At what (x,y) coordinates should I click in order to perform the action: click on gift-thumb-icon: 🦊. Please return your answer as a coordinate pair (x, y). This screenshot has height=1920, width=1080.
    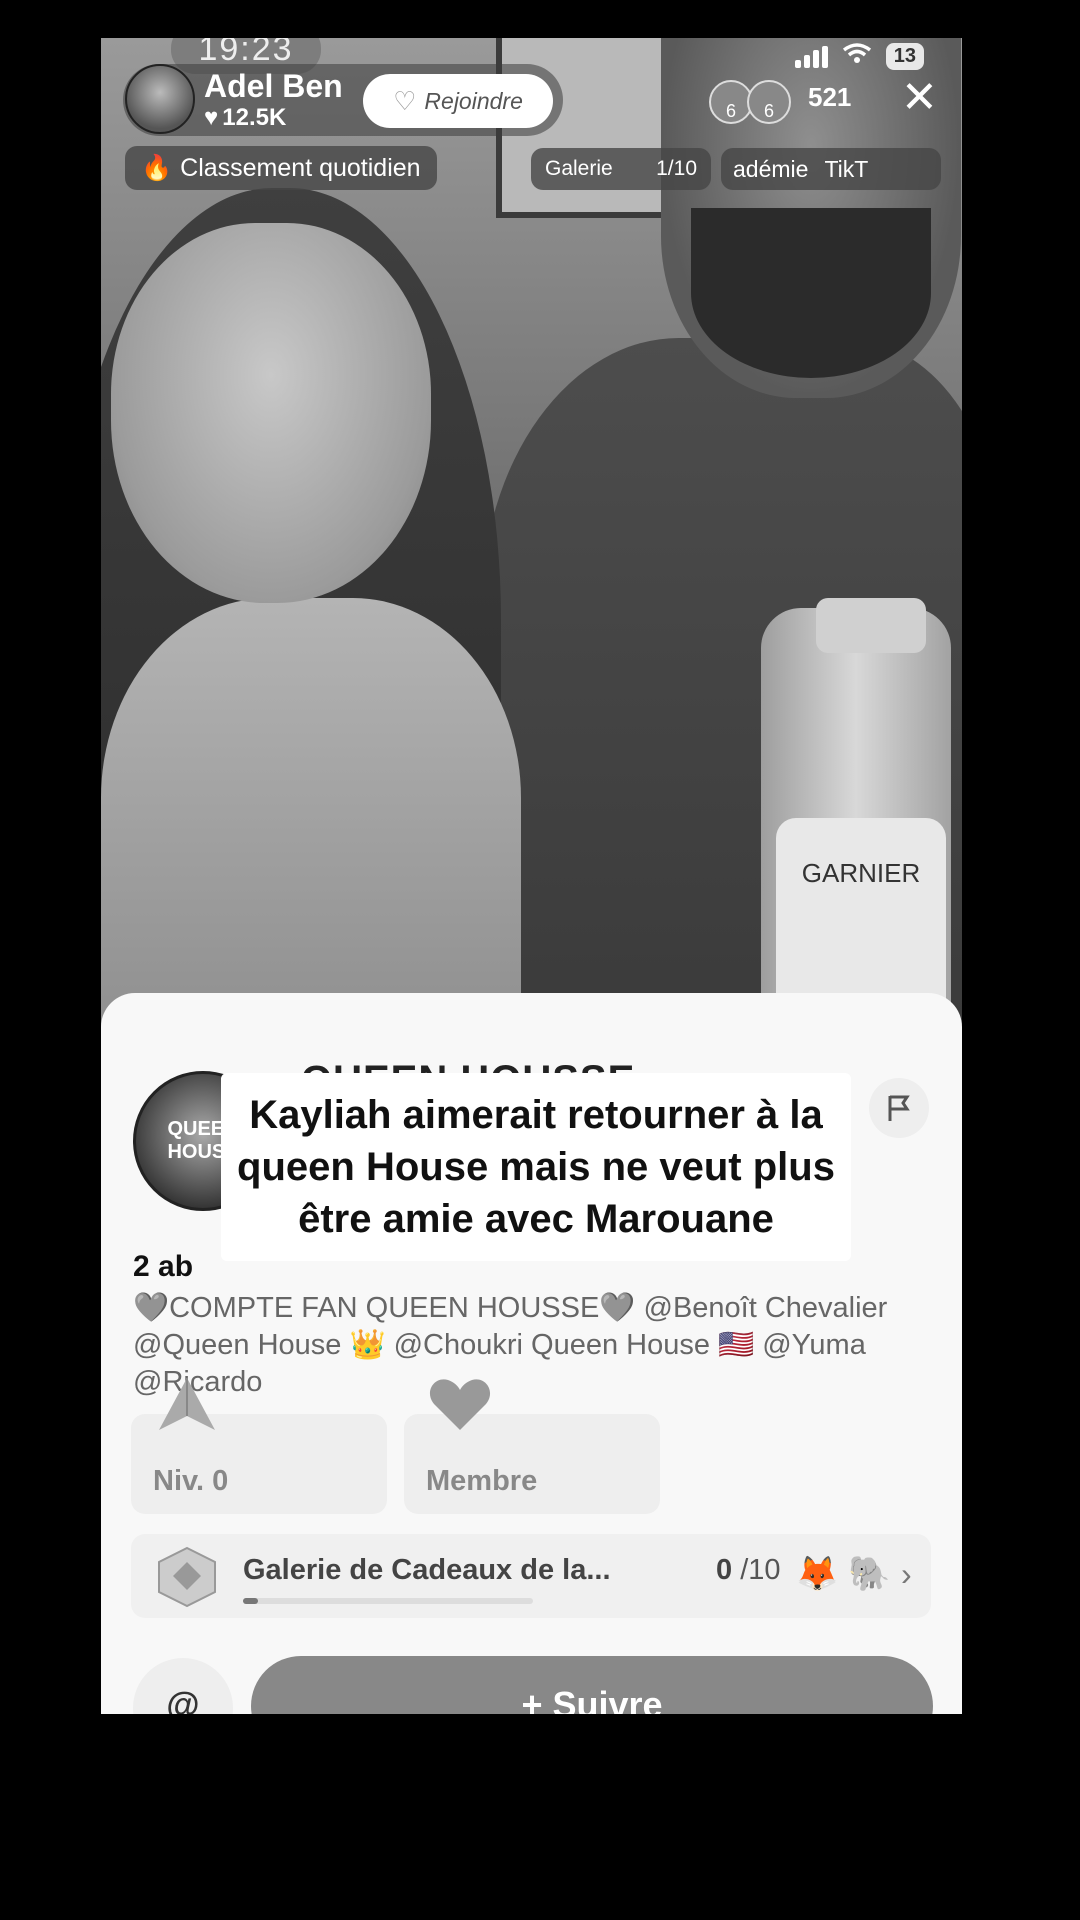
    Looking at the image, I should click on (817, 1574).